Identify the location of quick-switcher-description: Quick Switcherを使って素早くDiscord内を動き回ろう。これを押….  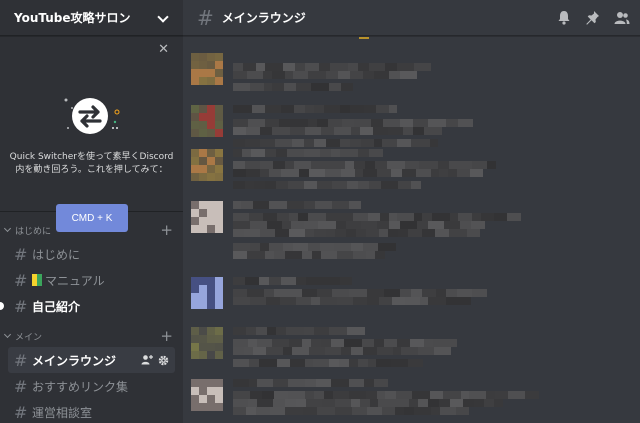
(91, 163).